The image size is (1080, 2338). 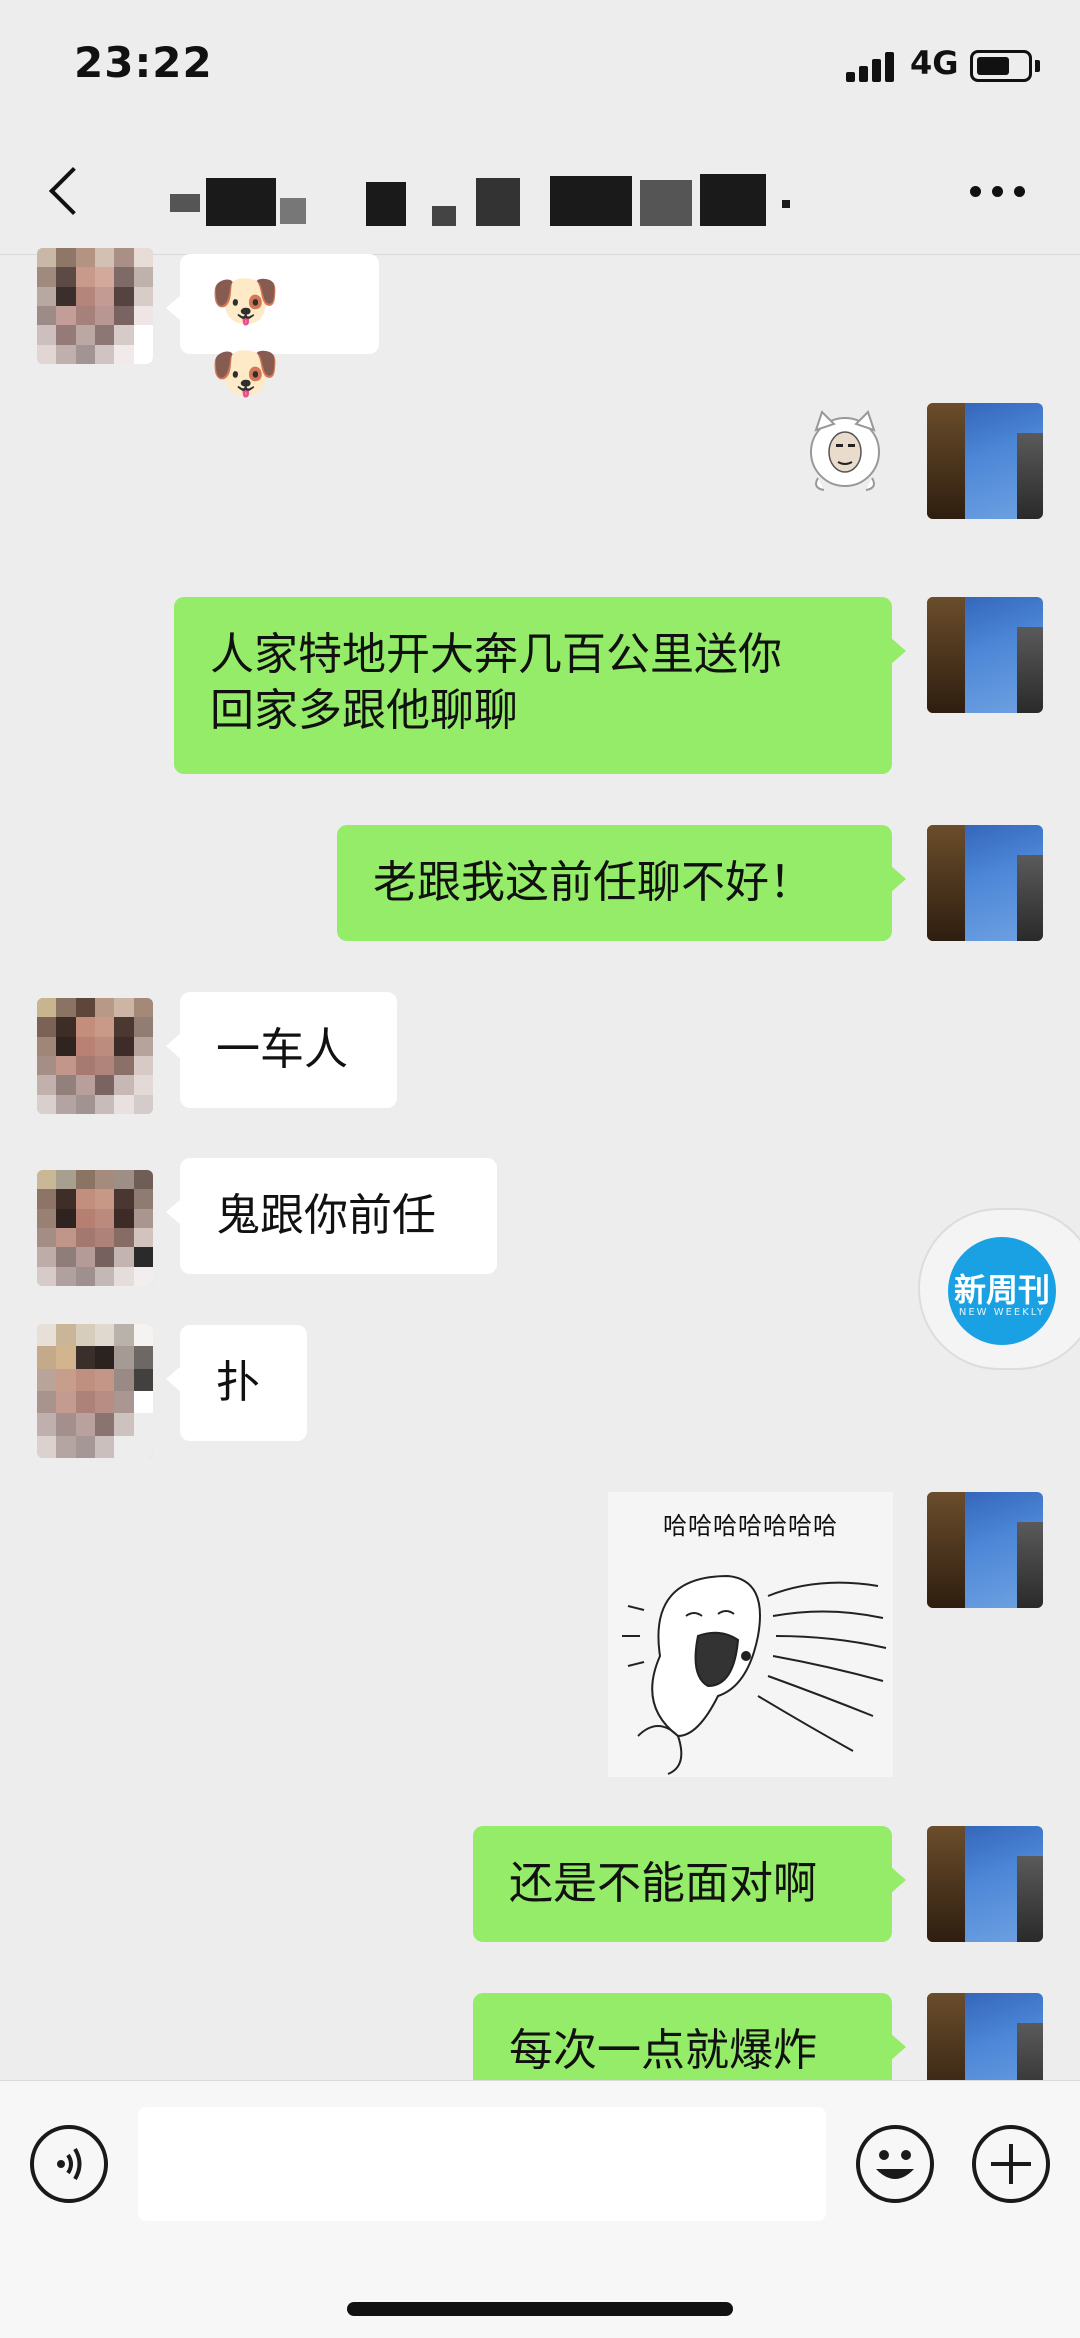 I want to click on emoji-icon, so click(x=895, y=2164).